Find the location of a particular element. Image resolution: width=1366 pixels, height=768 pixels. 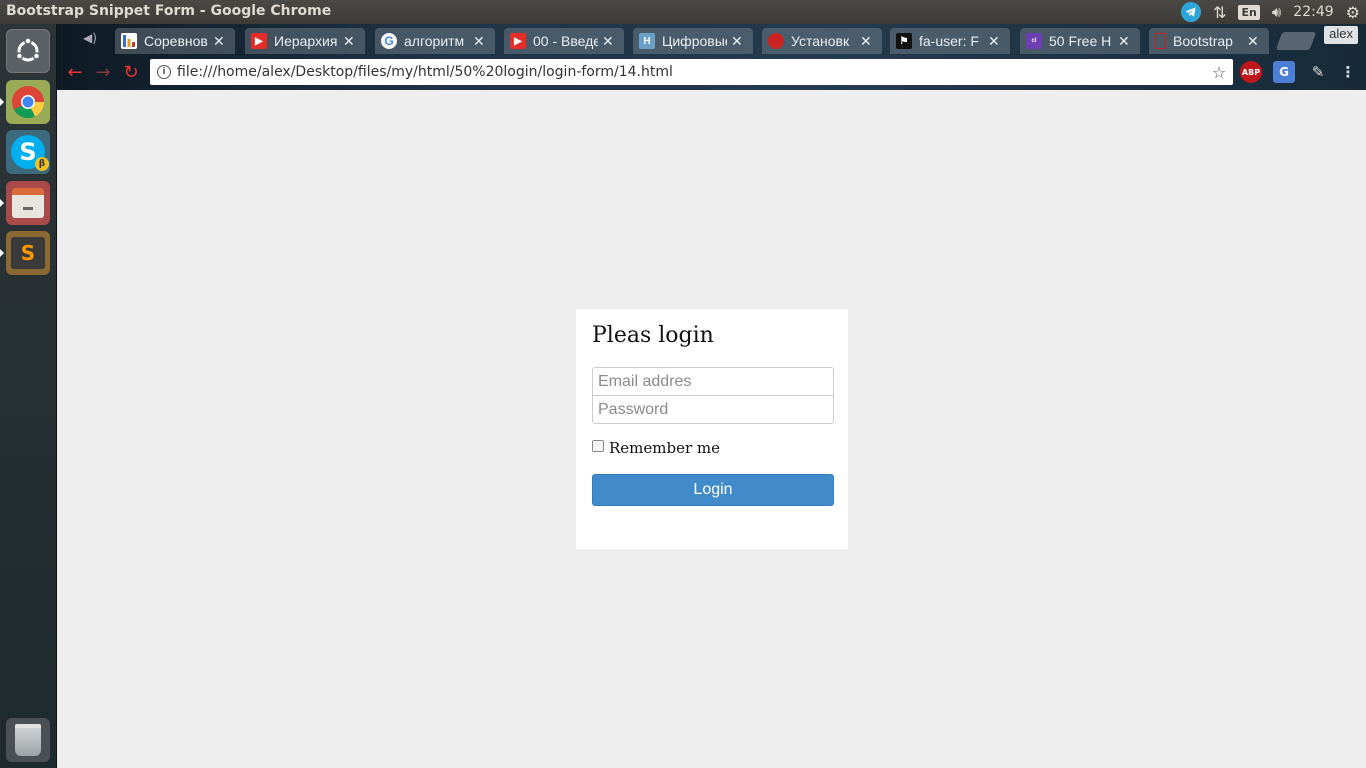

launcher-chrome is located at coordinates (25, 102).